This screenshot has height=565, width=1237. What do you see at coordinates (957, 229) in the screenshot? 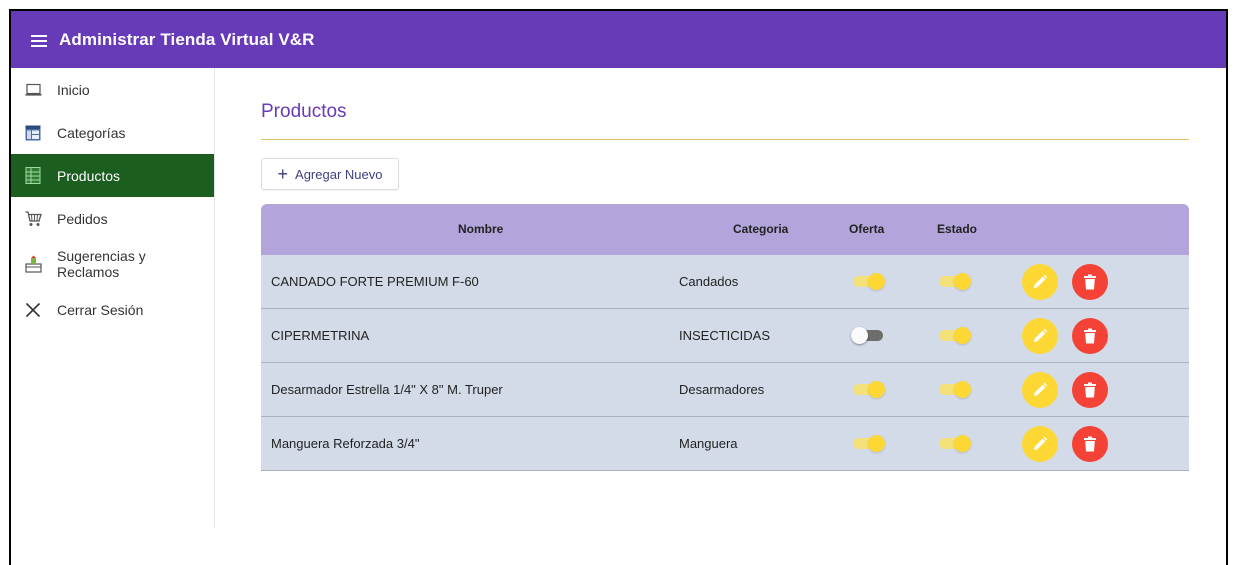
I see `column-header-estado: Estado` at bounding box center [957, 229].